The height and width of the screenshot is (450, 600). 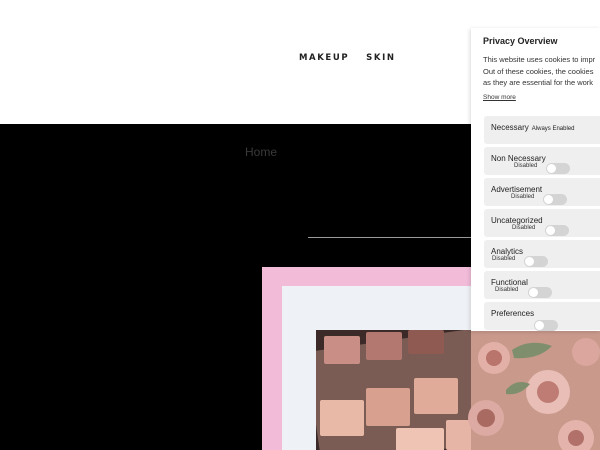 I want to click on category-name: Non Necessary, so click(x=518, y=158).